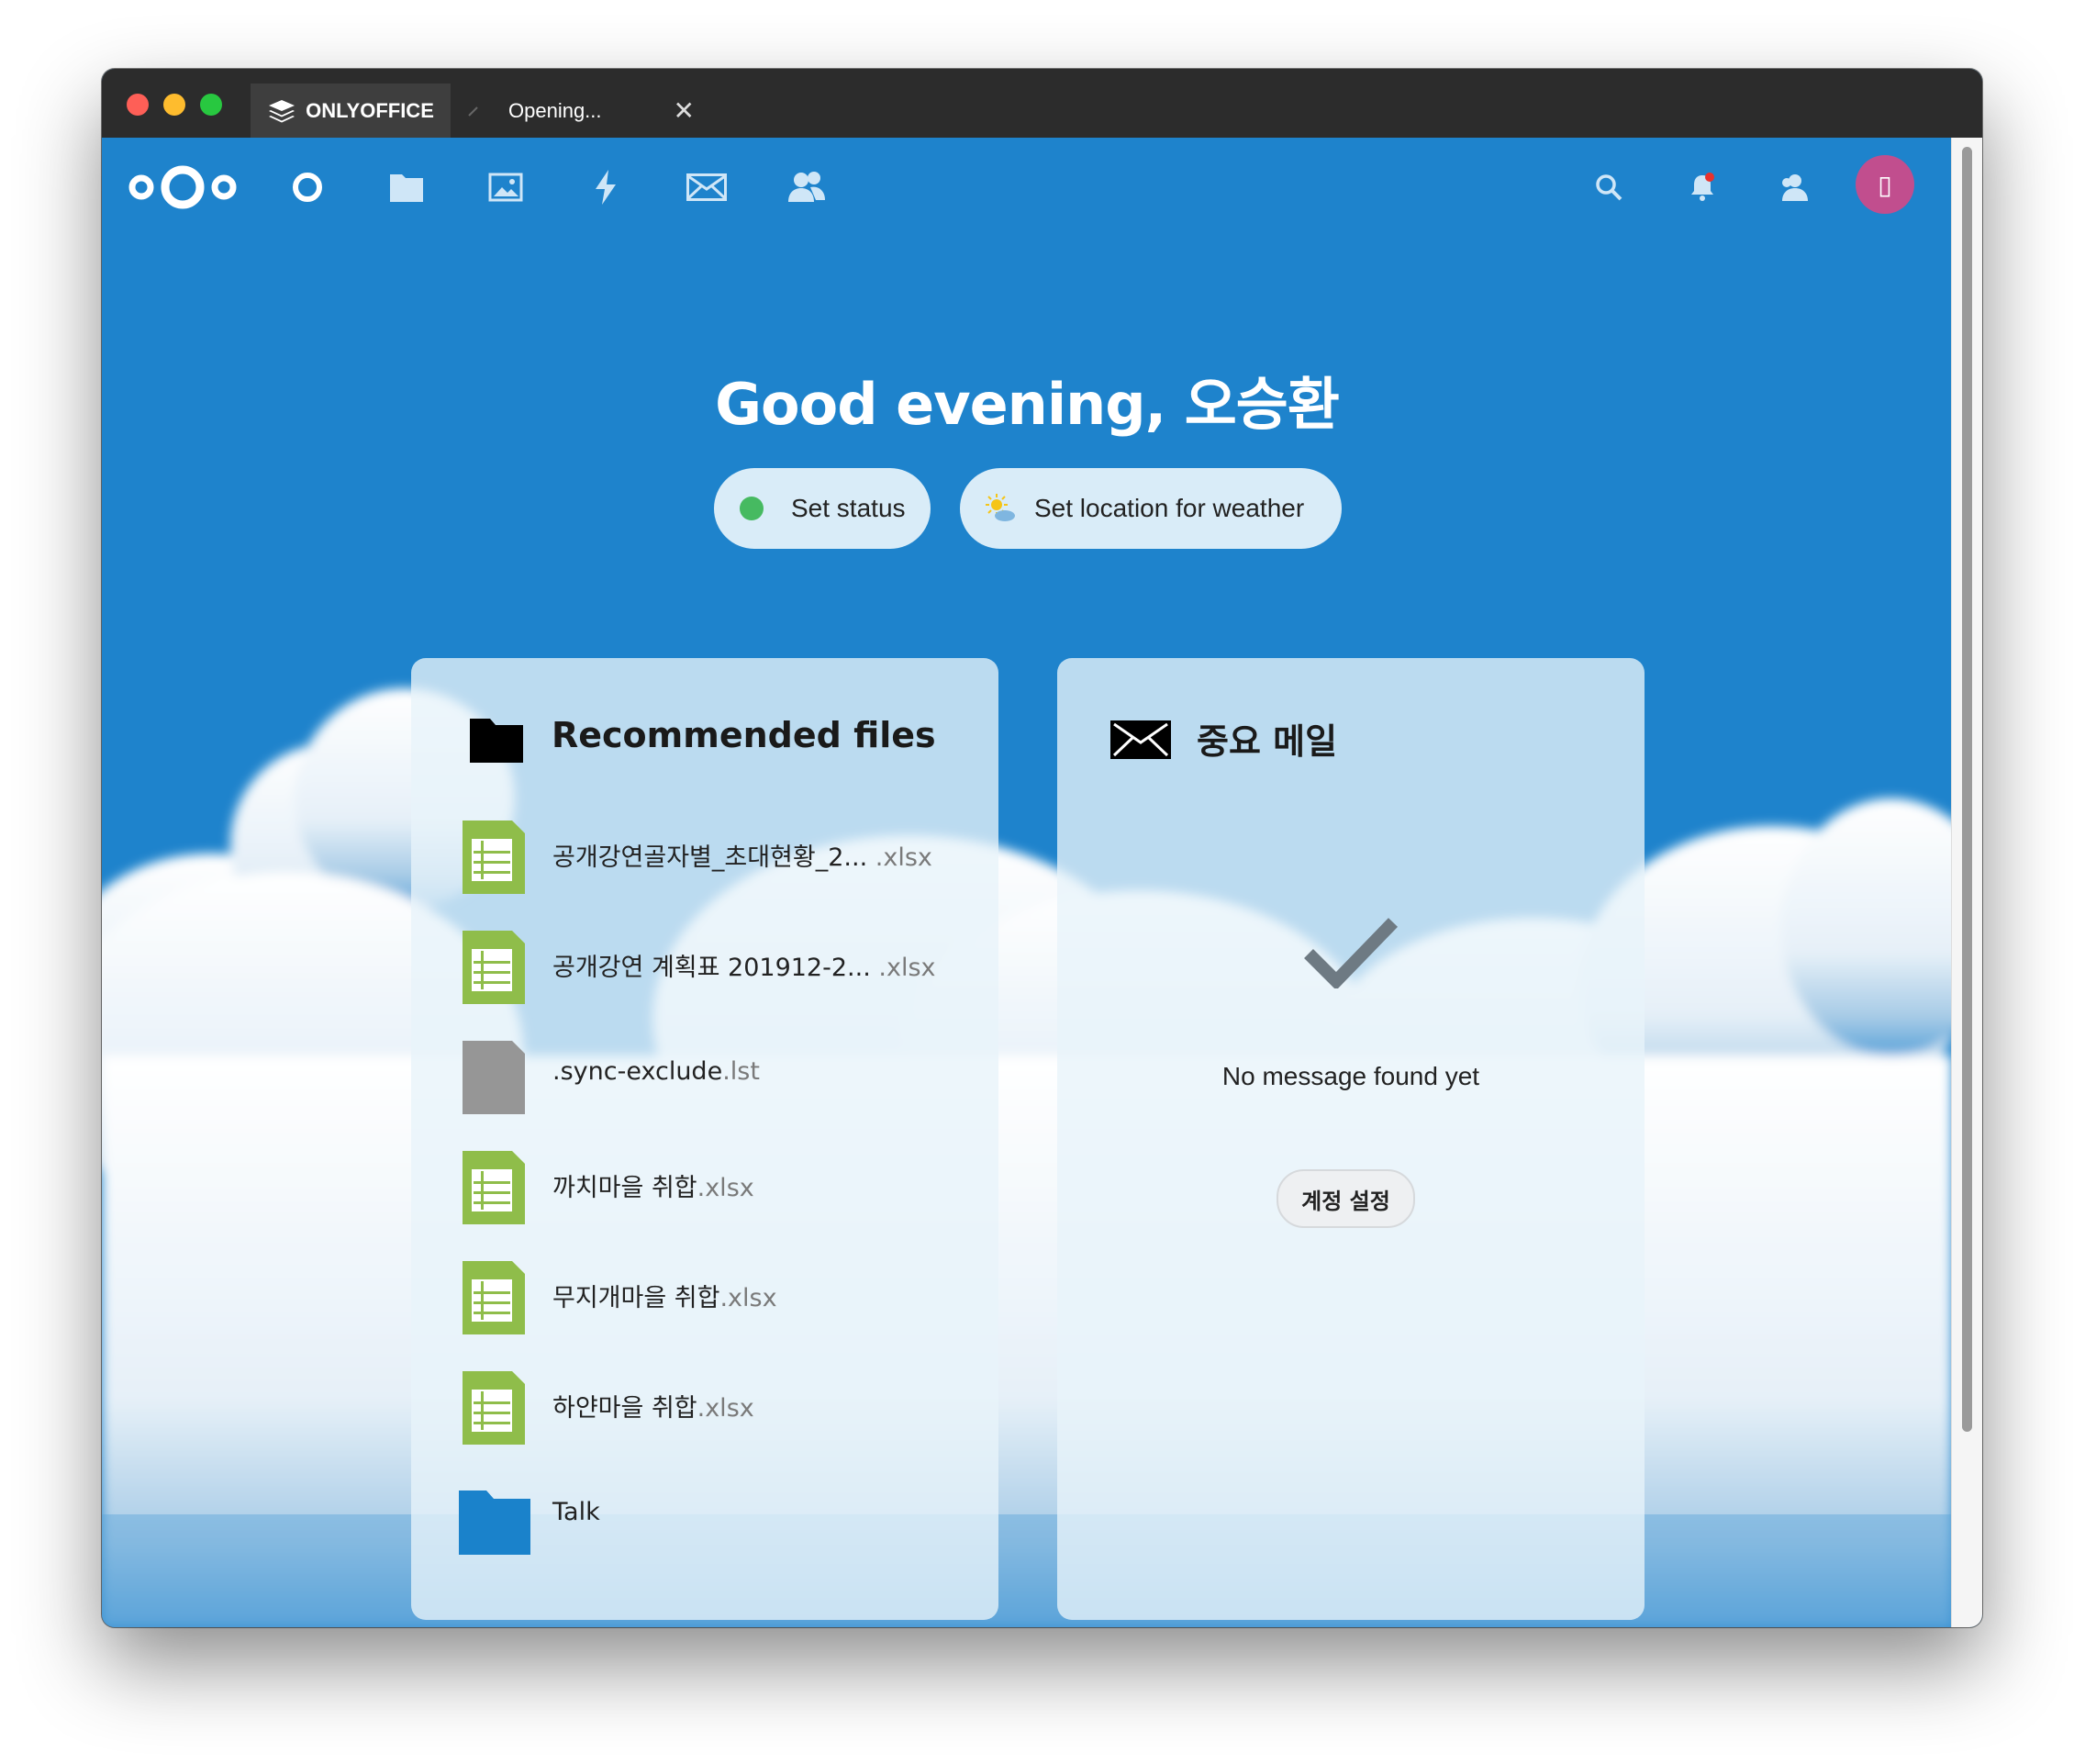  What do you see at coordinates (1350, 1076) in the screenshot?
I see `empty-mail-message: No message found yet` at bounding box center [1350, 1076].